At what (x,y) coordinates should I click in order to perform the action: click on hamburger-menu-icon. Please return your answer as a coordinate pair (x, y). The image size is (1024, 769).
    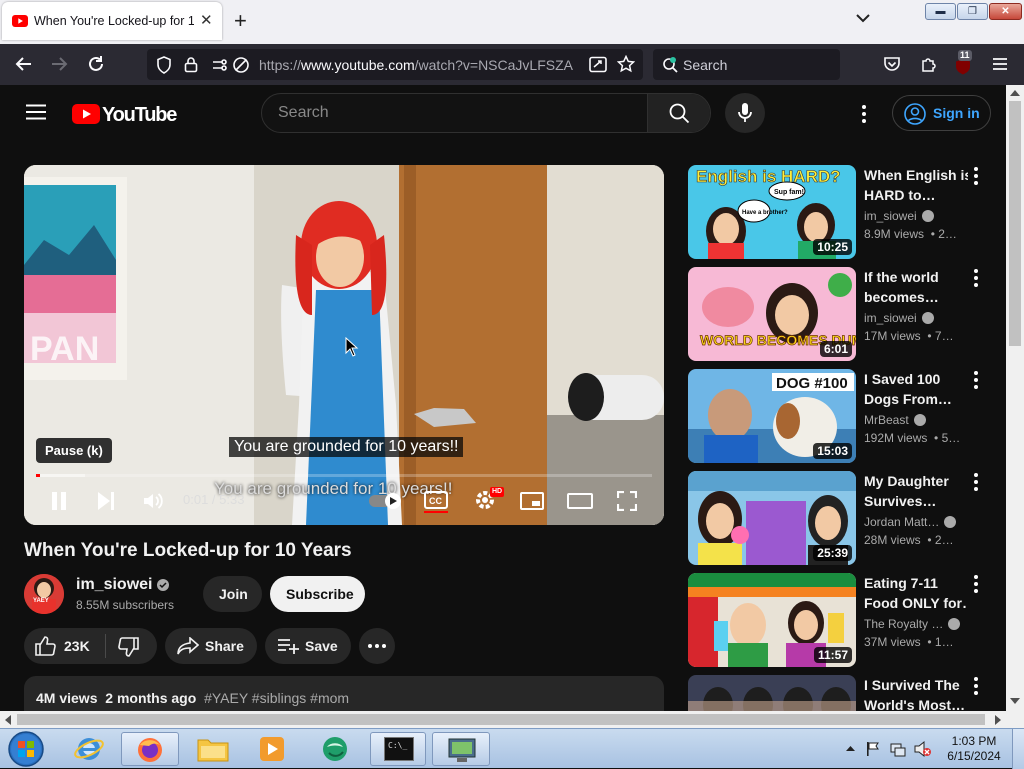
    Looking at the image, I should click on (1000, 64).